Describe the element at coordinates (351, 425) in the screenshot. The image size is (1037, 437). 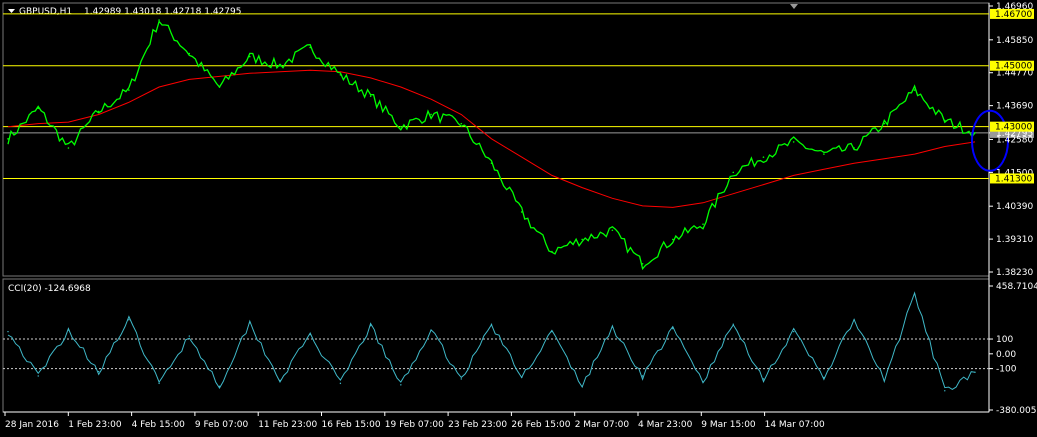
I see `time-tick-label-5: 16 Feb 15:00` at that location.